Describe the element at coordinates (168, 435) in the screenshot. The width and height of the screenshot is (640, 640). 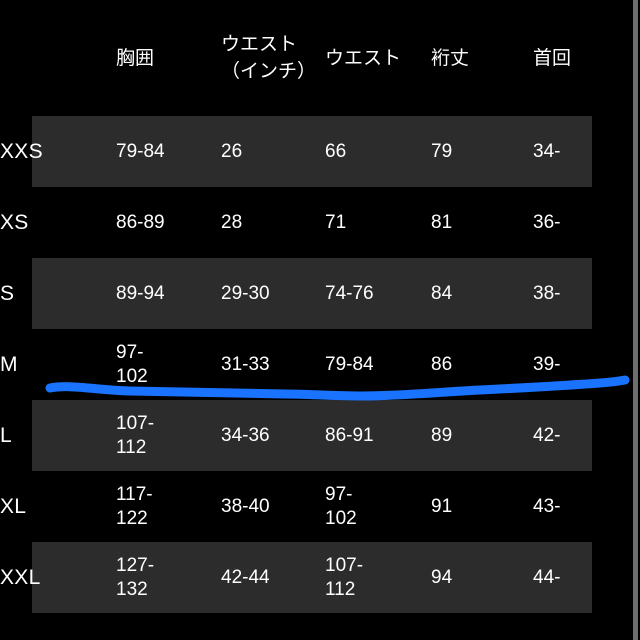
I see `cell-chest: 107-112` at that location.